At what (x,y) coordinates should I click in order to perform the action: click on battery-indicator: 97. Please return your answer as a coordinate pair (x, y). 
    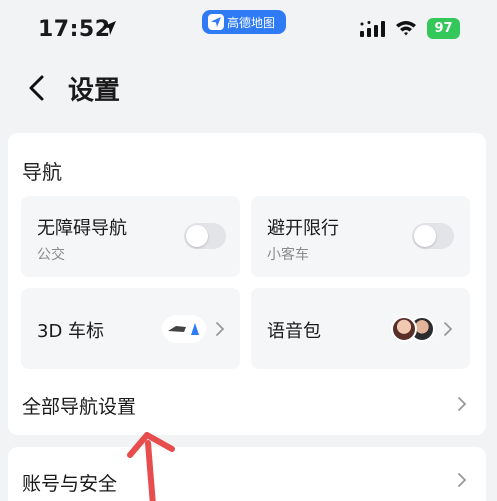
    Looking at the image, I should click on (443, 28).